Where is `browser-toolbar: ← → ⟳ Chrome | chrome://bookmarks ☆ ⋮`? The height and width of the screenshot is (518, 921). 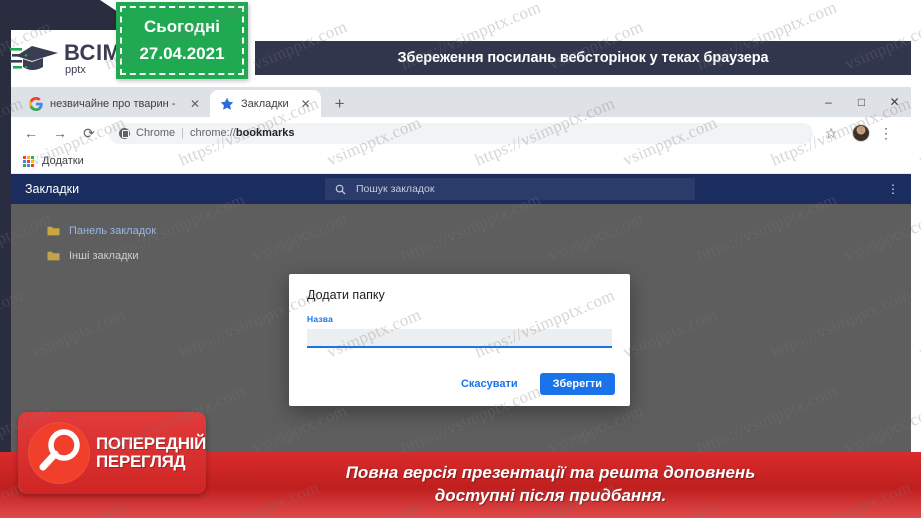
browser-toolbar: ← → ⟳ Chrome | chrome://bookmarks ☆ ⋮ is located at coordinates (461, 133).